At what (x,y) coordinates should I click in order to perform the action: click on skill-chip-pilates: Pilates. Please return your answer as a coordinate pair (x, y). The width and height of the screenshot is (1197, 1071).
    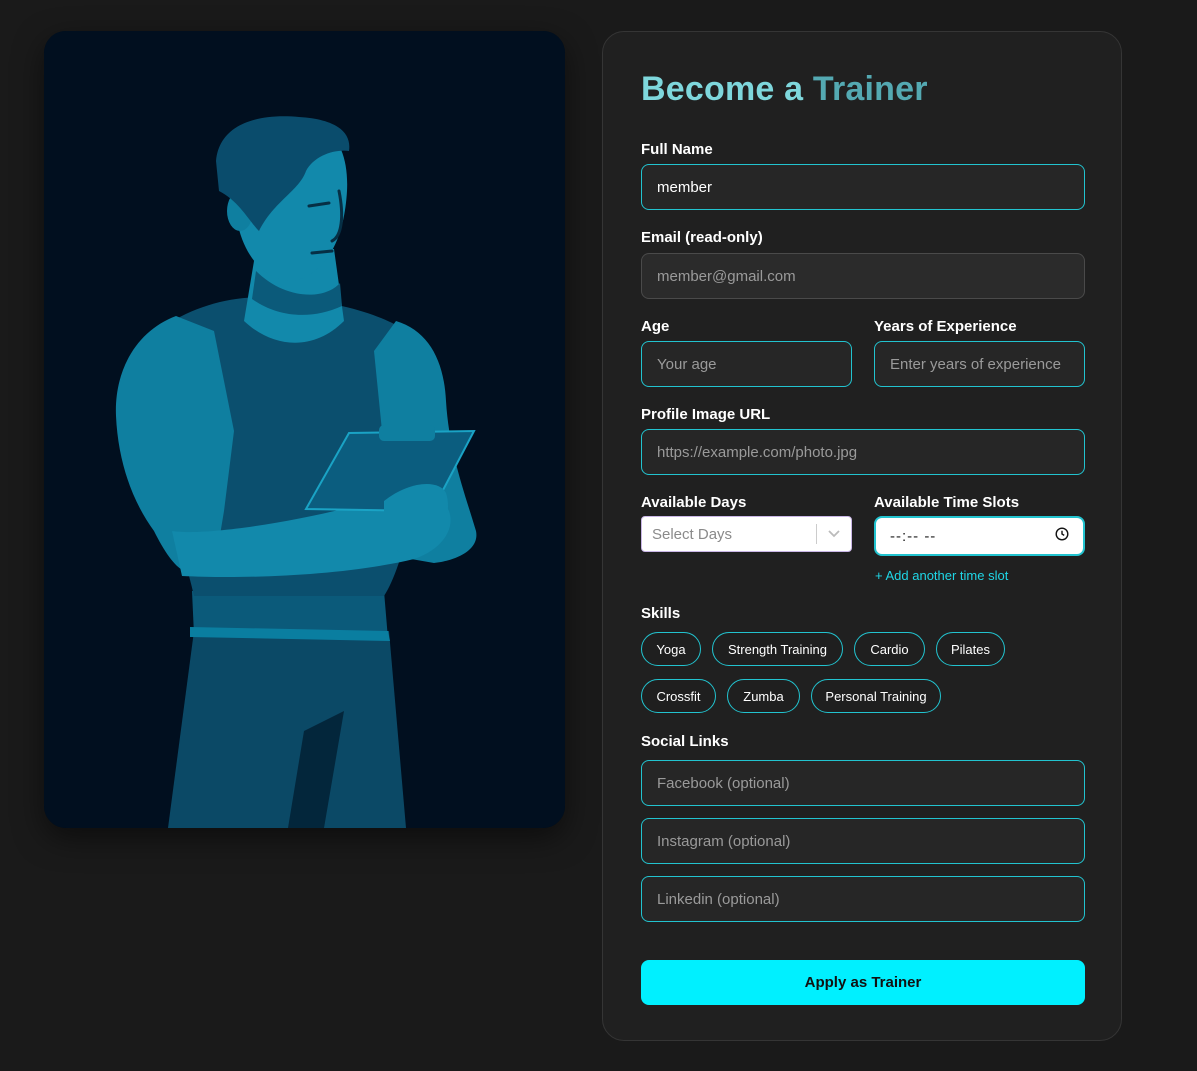
    Looking at the image, I should click on (970, 649).